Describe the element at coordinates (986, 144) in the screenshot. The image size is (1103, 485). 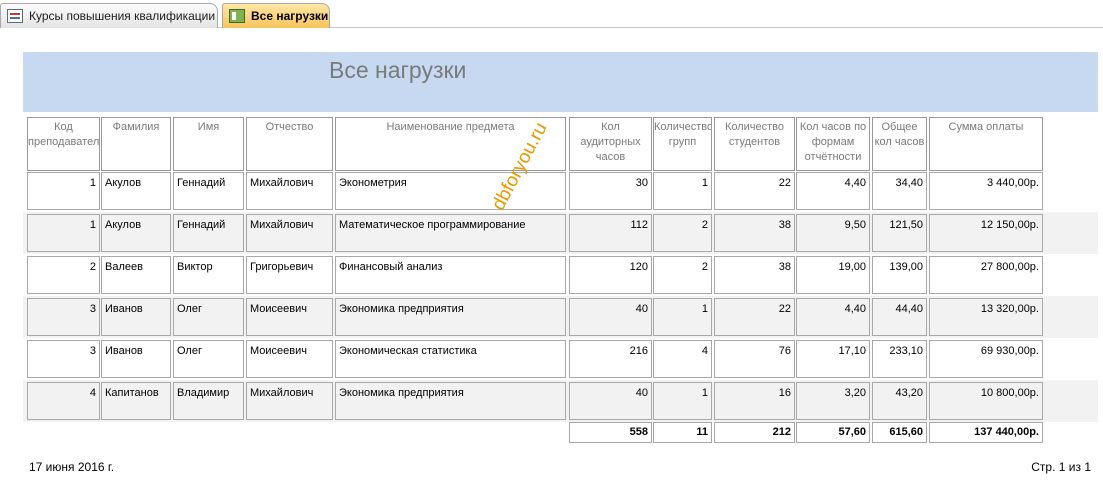
I see `column-header: Сумма оплаты` at that location.